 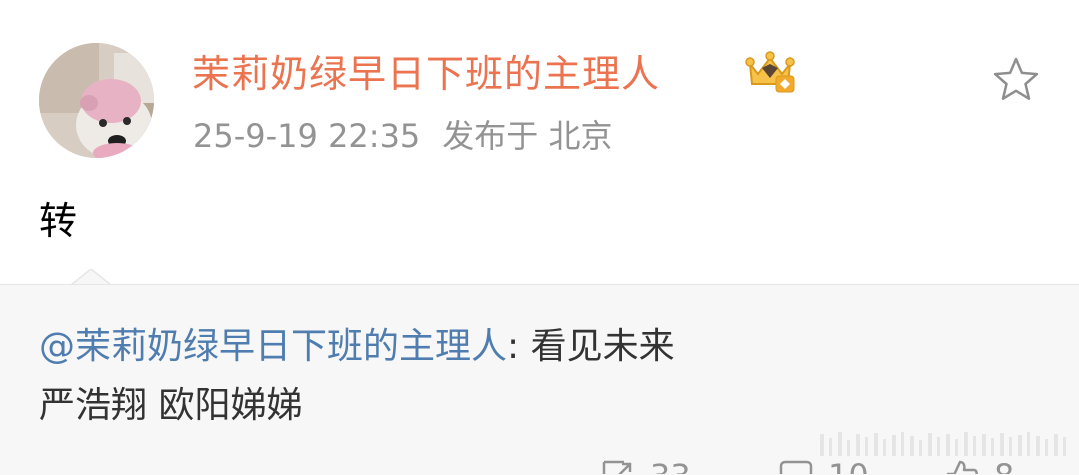 What do you see at coordinates (307, 136) in the screenshot?
I see `post-timestamp: 25-9-19 22:35` at bounding box center [307, 136].